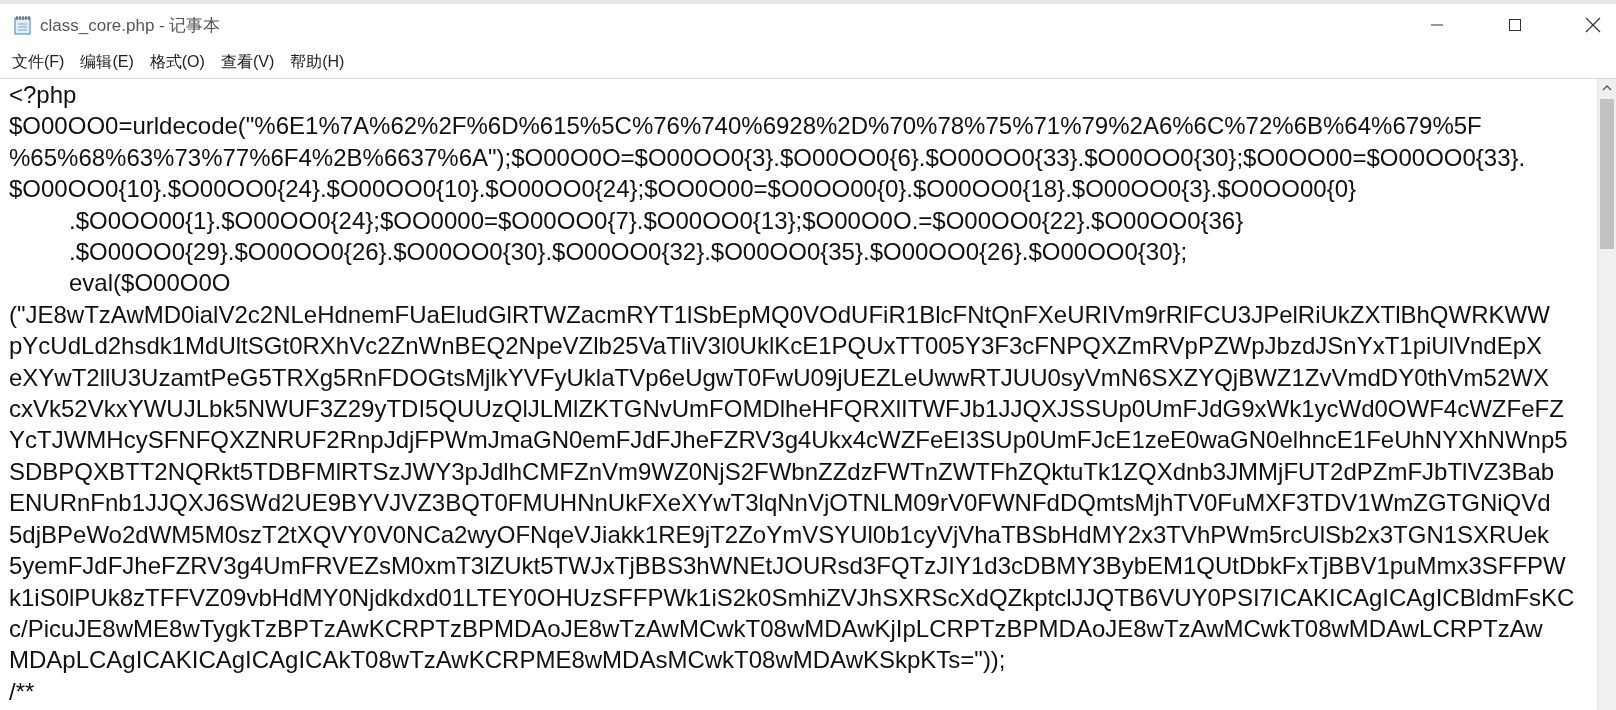  I want to click on code-line: /**, so click(22, 691).